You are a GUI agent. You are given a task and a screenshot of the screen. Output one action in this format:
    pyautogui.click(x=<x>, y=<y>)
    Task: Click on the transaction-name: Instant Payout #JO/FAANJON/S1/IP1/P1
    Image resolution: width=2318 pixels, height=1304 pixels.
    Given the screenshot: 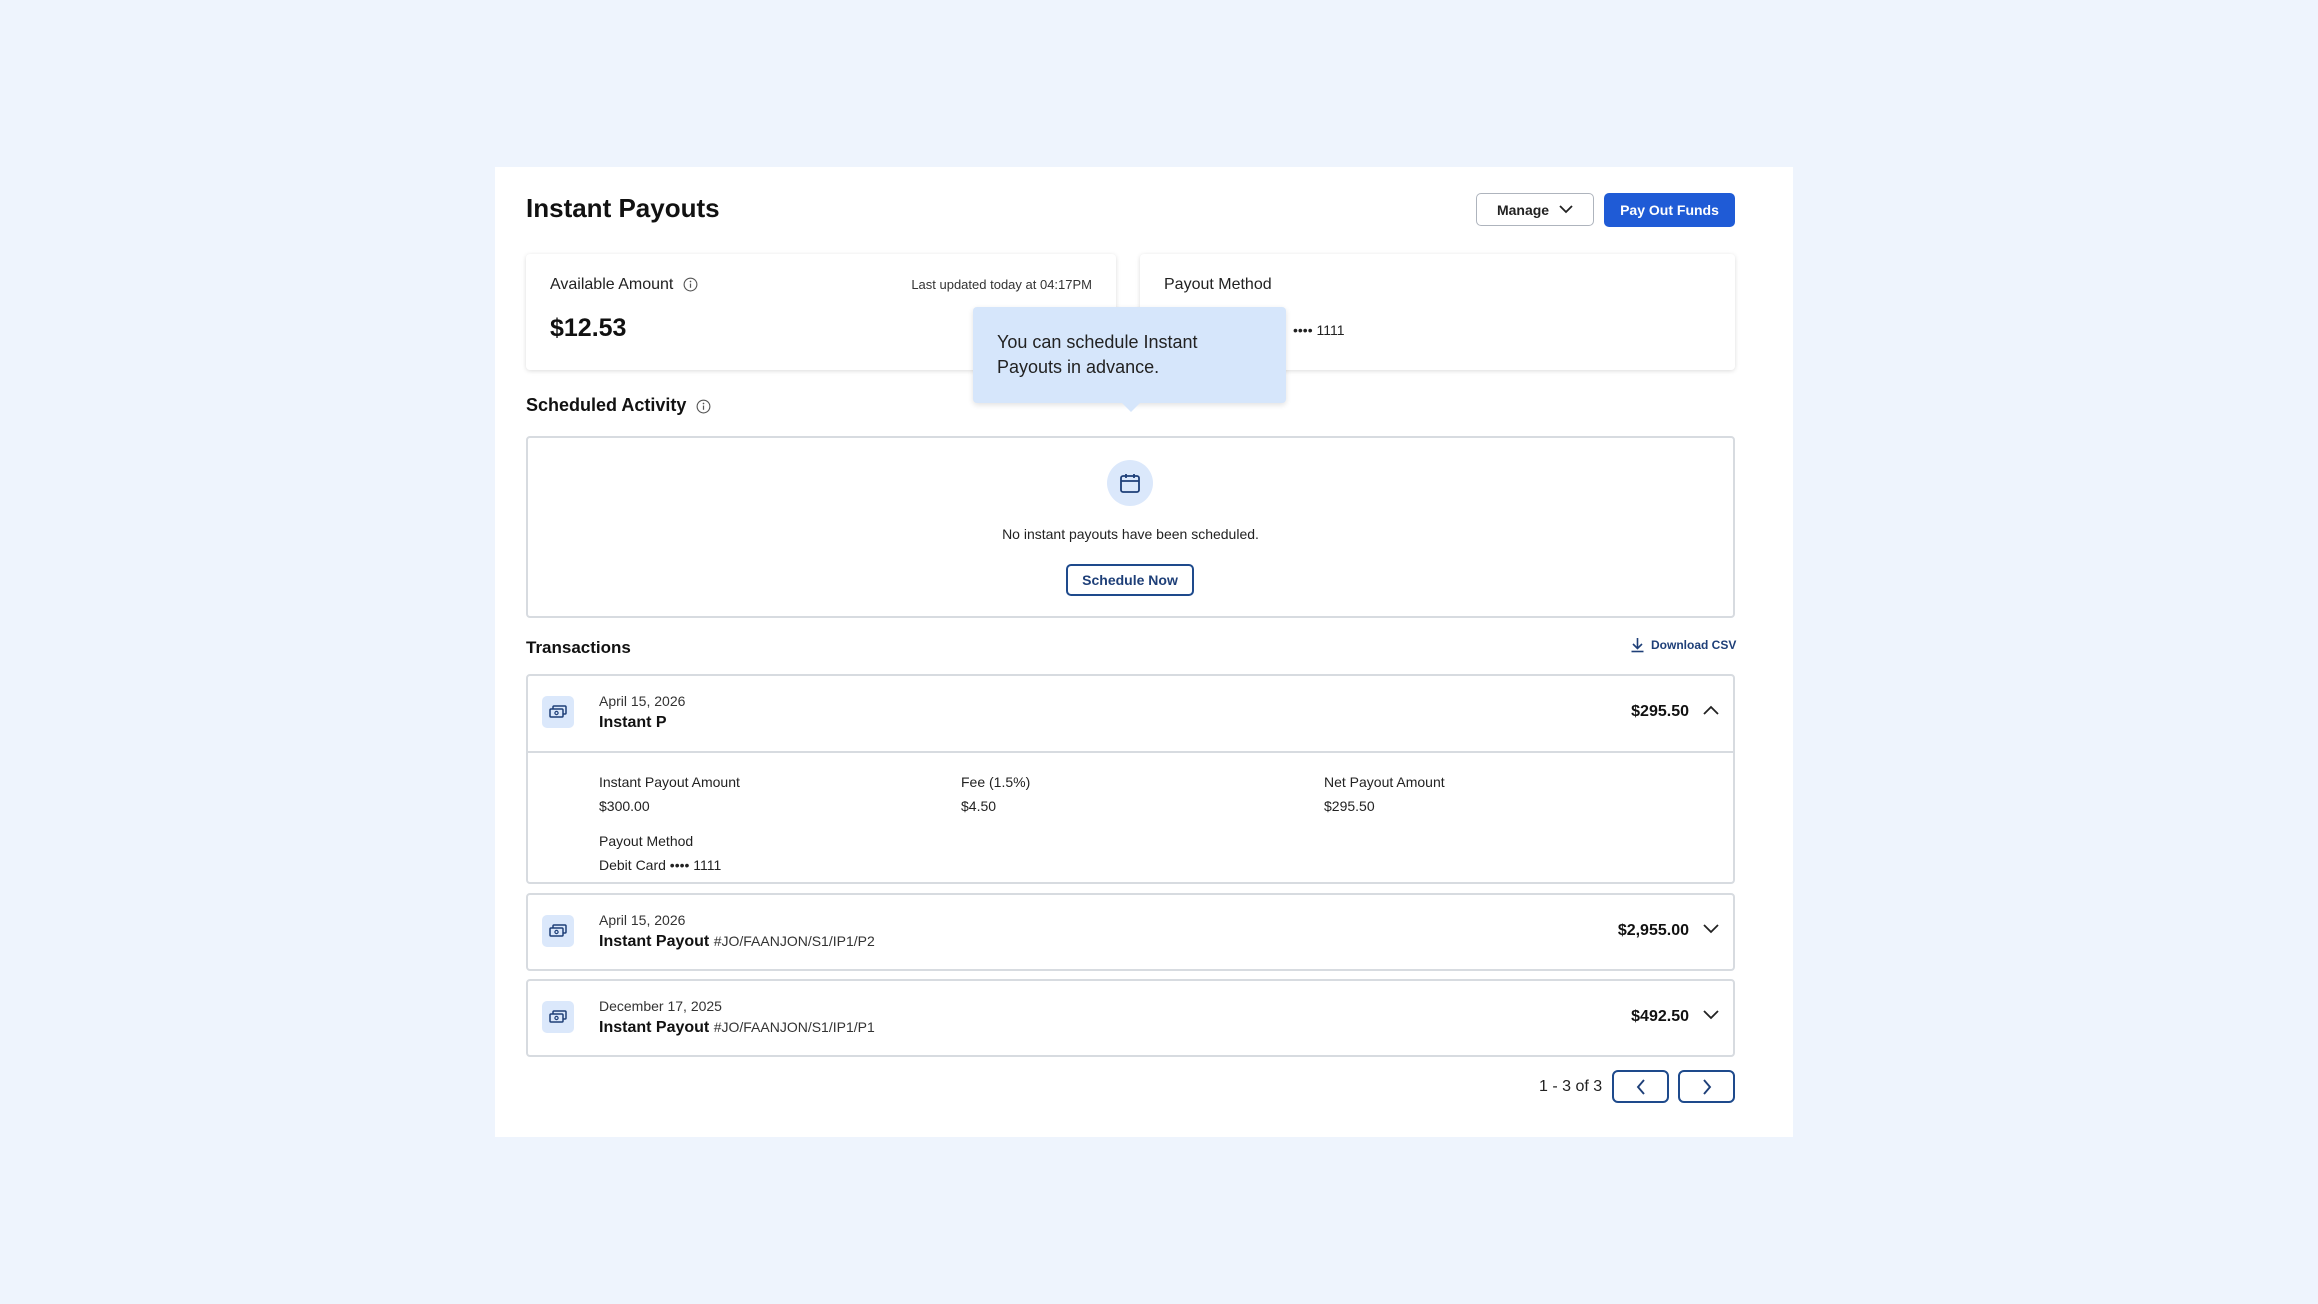 What is the action you would take?
    pyautogui.click(x=737, y=1028)
    